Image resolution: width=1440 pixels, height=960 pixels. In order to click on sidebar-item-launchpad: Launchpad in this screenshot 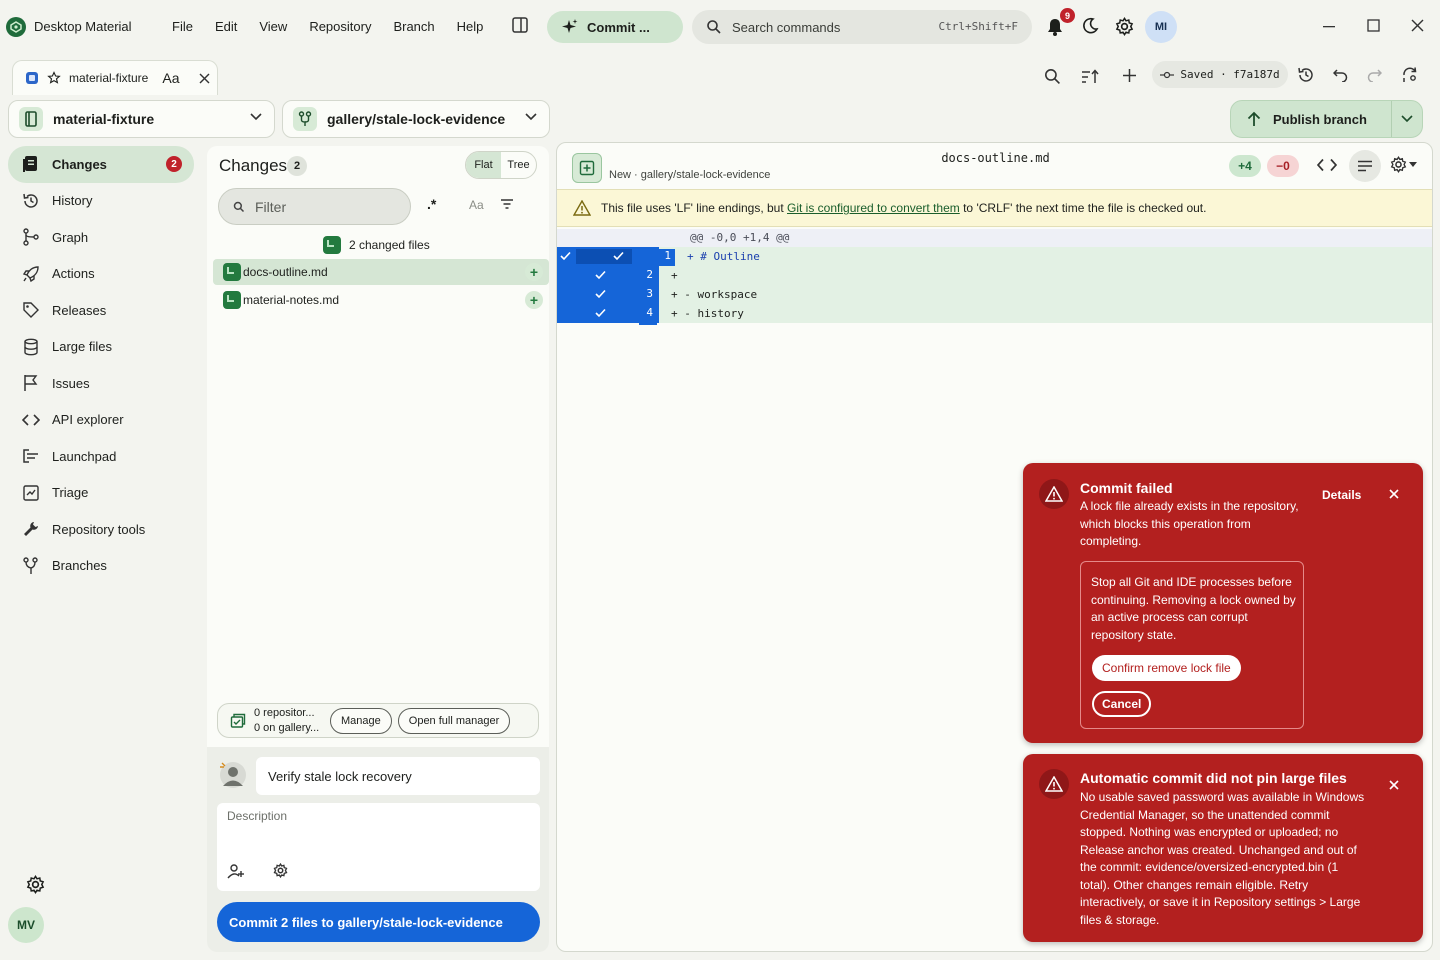, I will do `click(101, 456)`.